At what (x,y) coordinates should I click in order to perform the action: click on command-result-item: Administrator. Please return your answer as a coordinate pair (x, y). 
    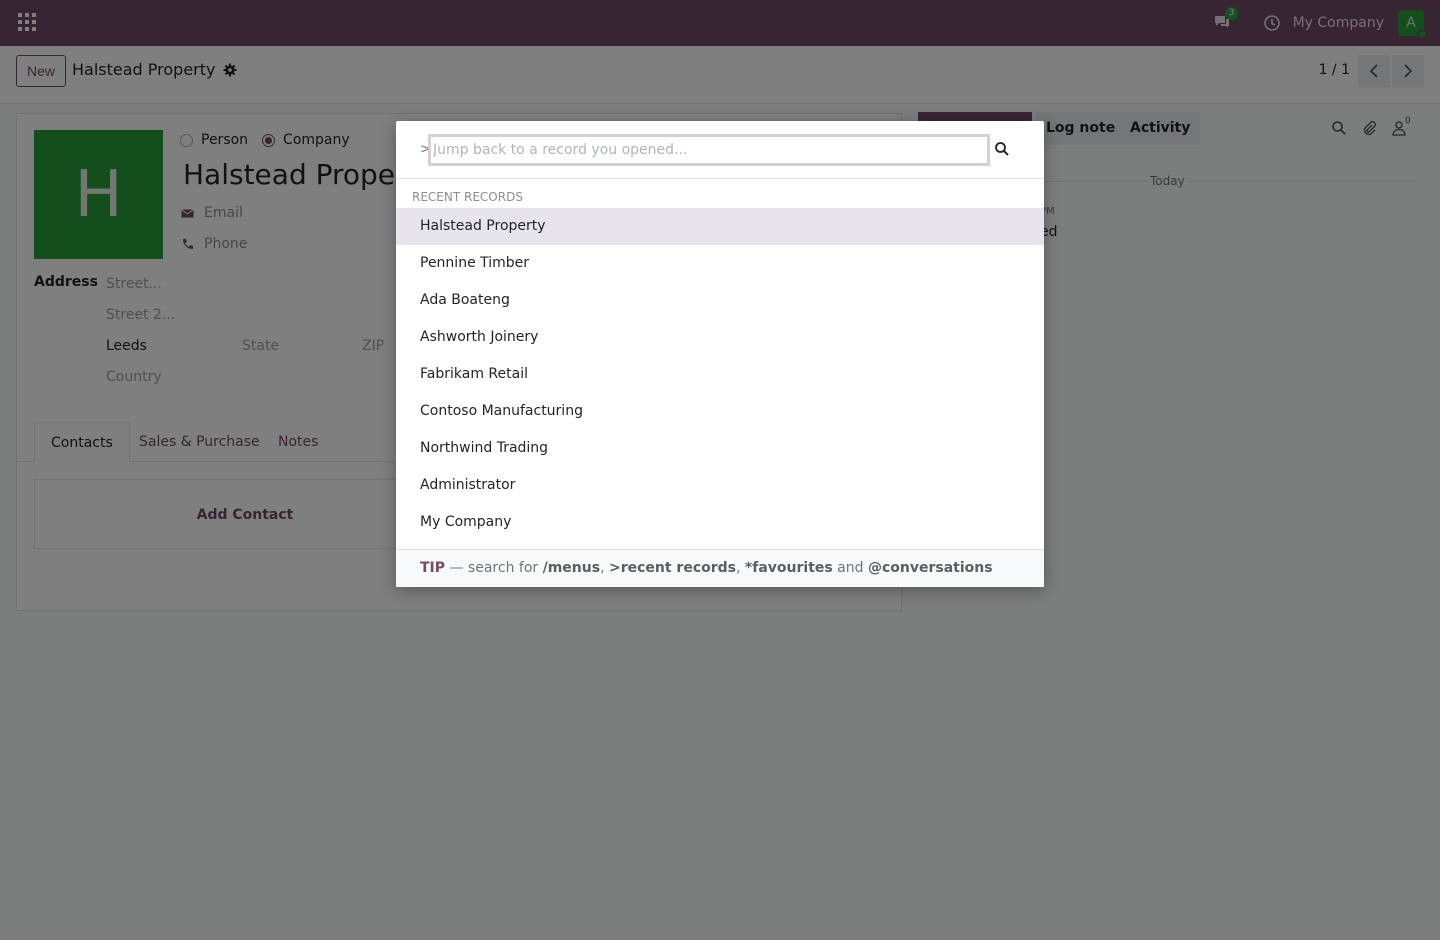
    Looking at the image, I should click on (720, 485).